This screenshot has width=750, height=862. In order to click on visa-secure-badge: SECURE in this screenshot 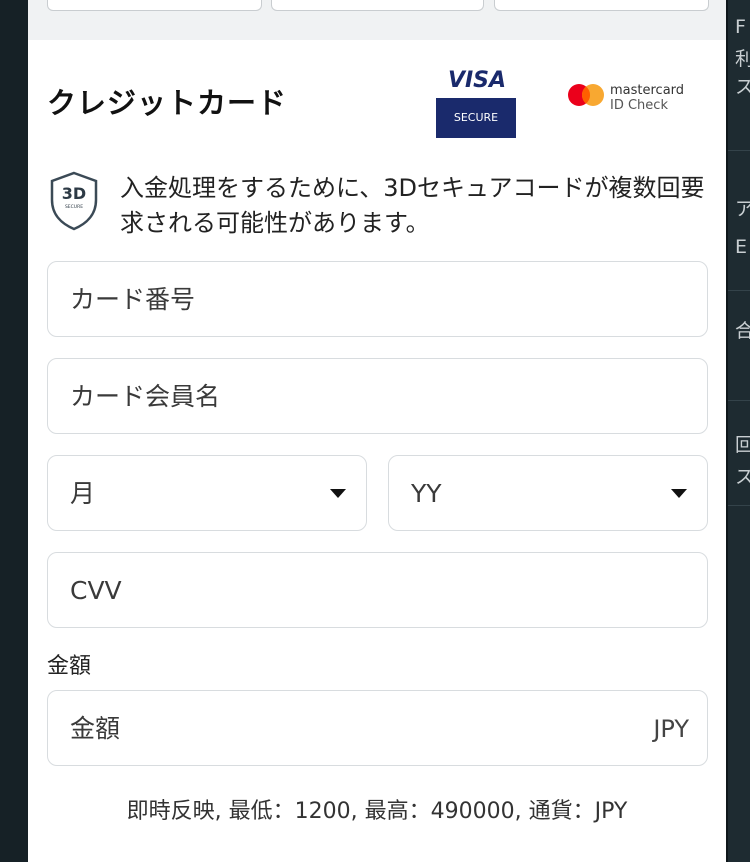, I will do `click(476, 118)`.